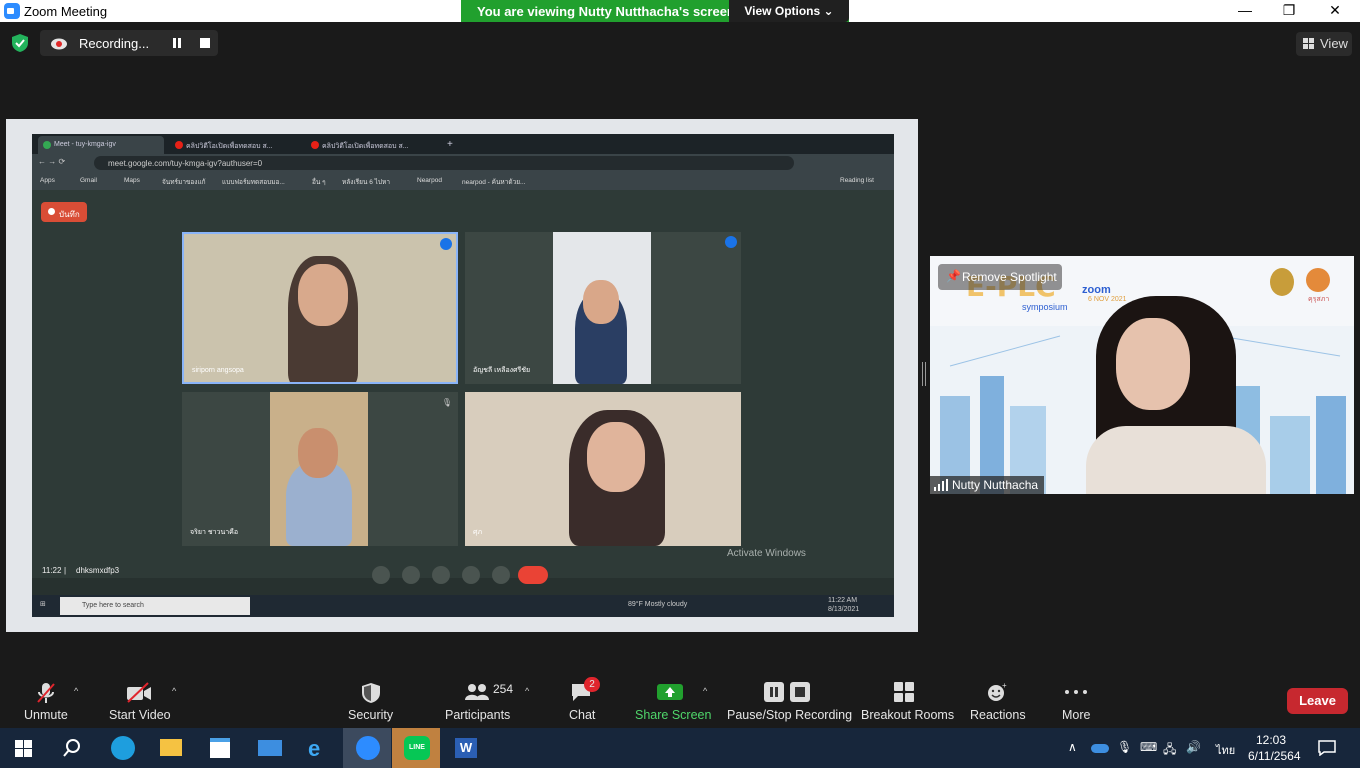 The image size is (1360, 768). Describe the element at coordinates (367, 748) in the screenshot. I see `zoom-taskbar-icon` at that location.